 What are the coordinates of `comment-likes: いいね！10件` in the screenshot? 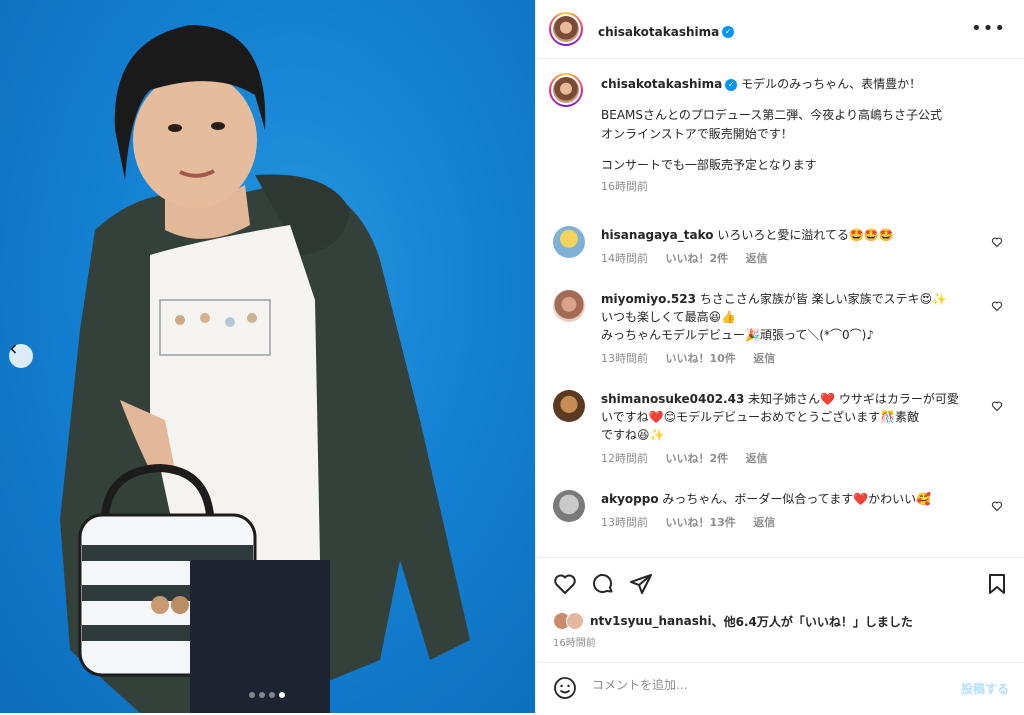 It's located at (701, 358).